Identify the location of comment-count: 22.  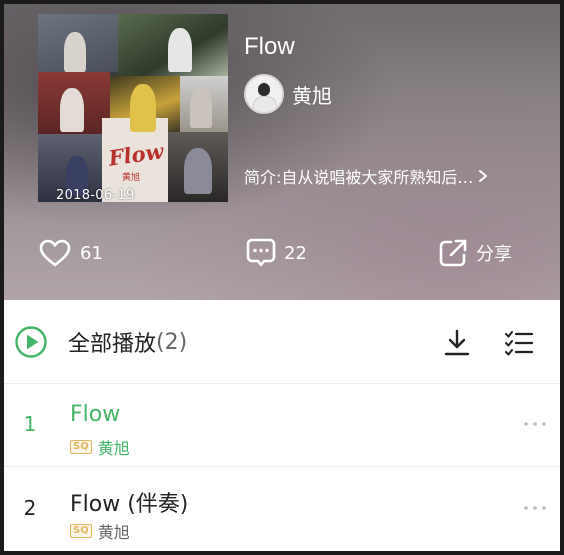
(295, 253).